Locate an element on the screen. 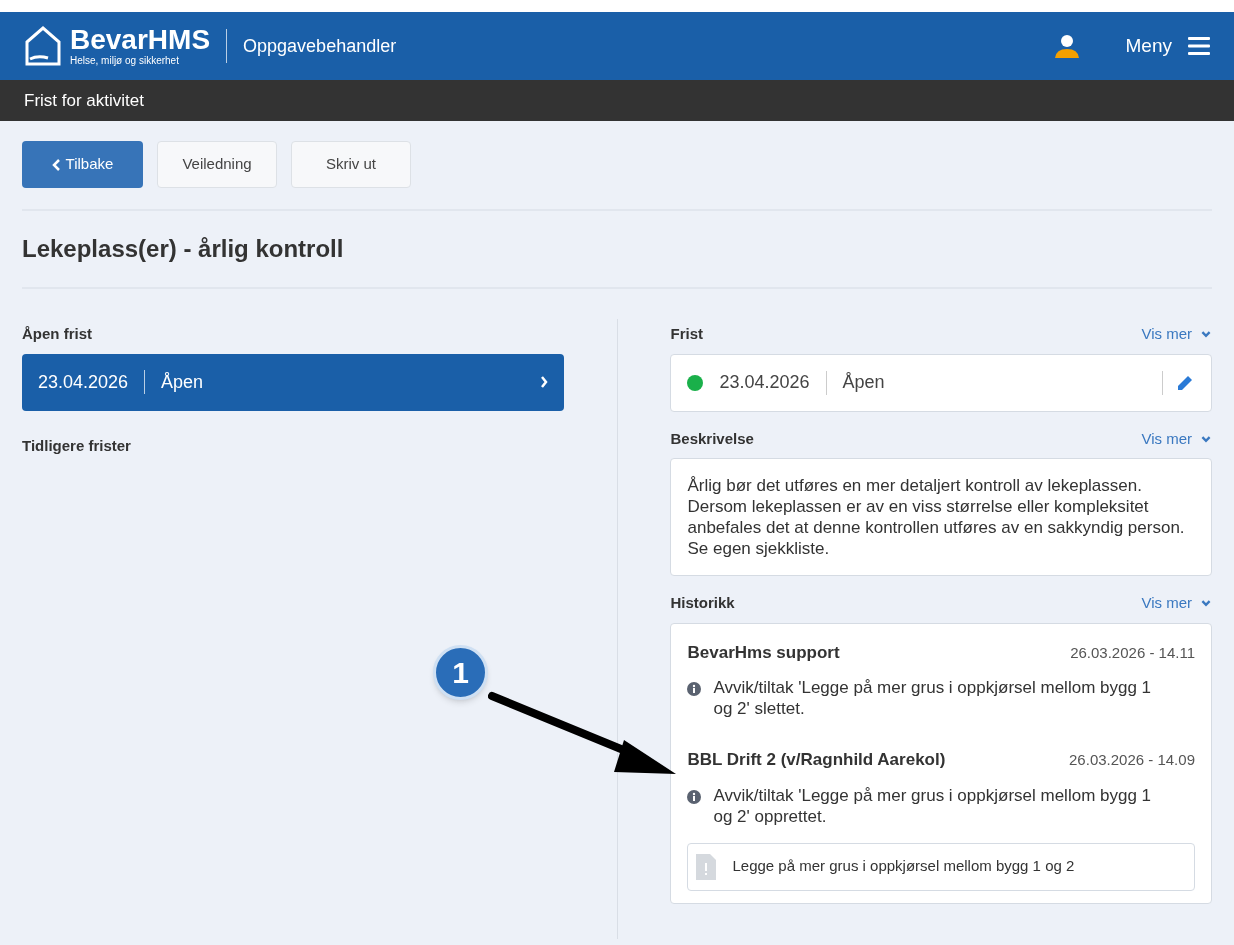 The image size is (1234, 945). toolbar-button: Veiledning is located at coordinates (217, 164).